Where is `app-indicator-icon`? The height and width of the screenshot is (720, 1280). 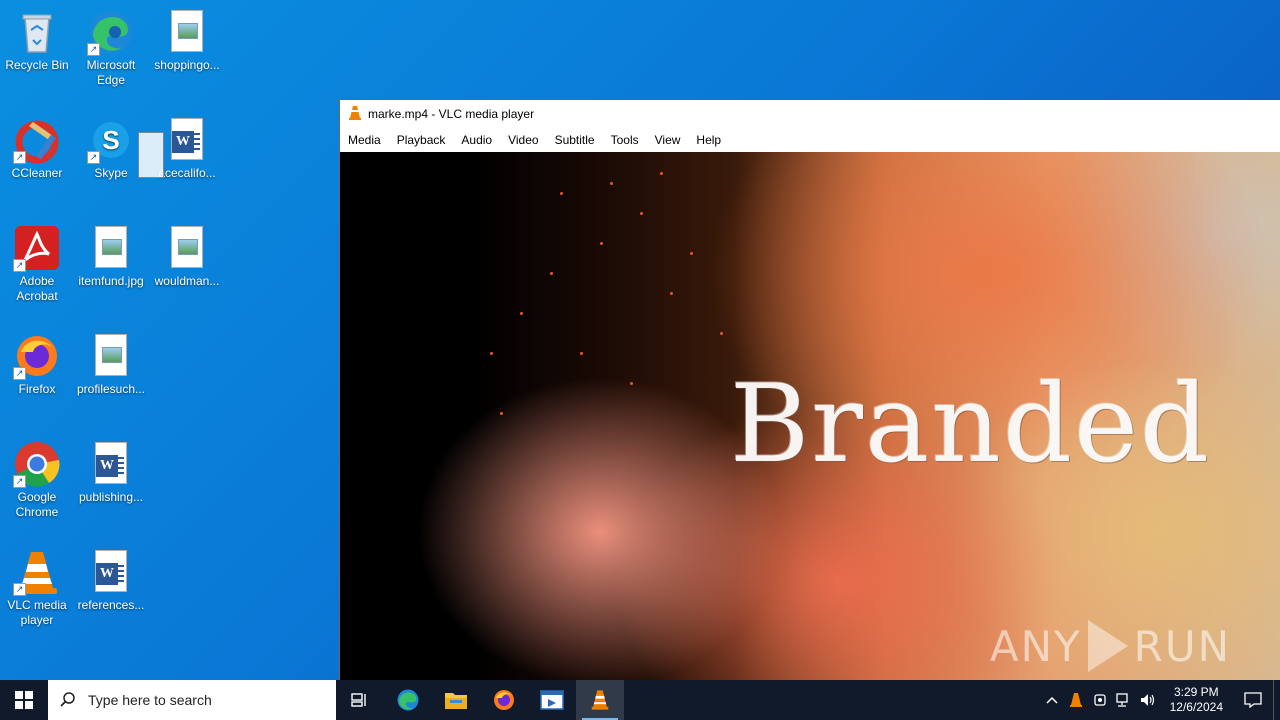 app-indicator-icon is located at coordinates (1099, 700).